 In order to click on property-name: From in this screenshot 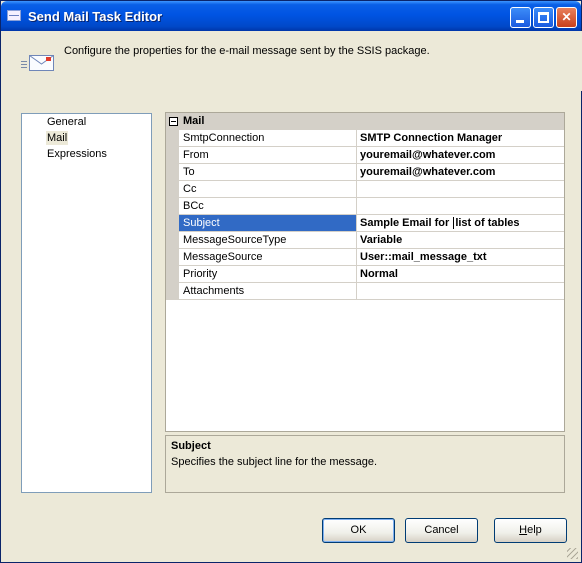, I will do `click(268, 155)`.